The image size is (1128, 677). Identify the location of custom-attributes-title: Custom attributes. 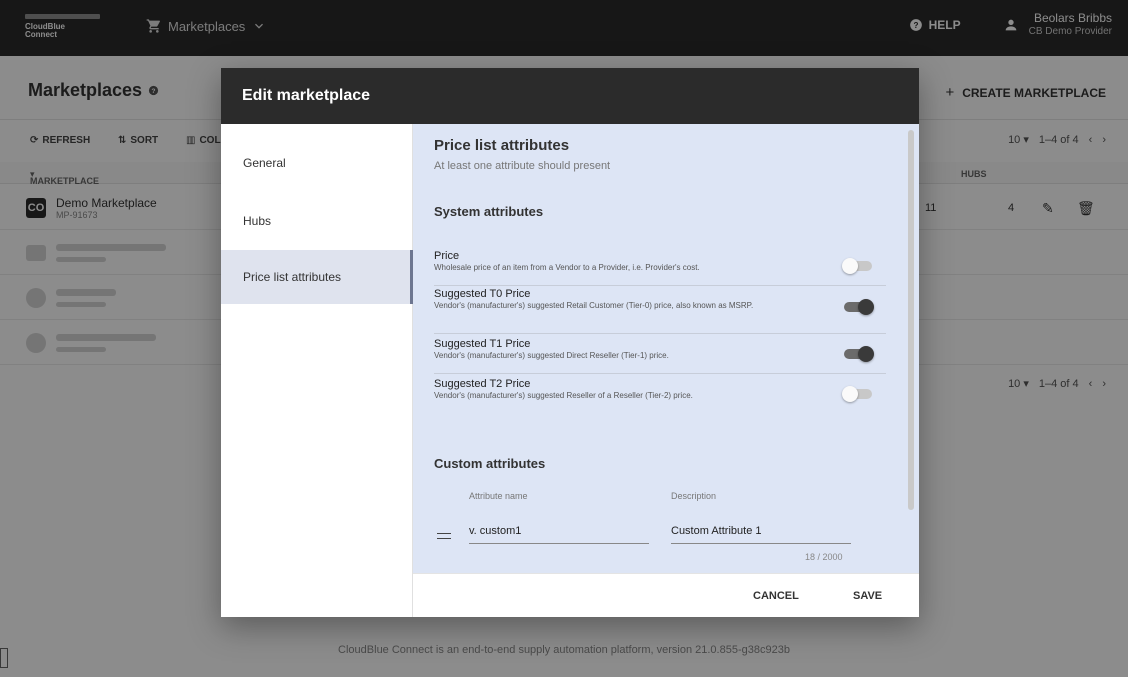
(490, 463).